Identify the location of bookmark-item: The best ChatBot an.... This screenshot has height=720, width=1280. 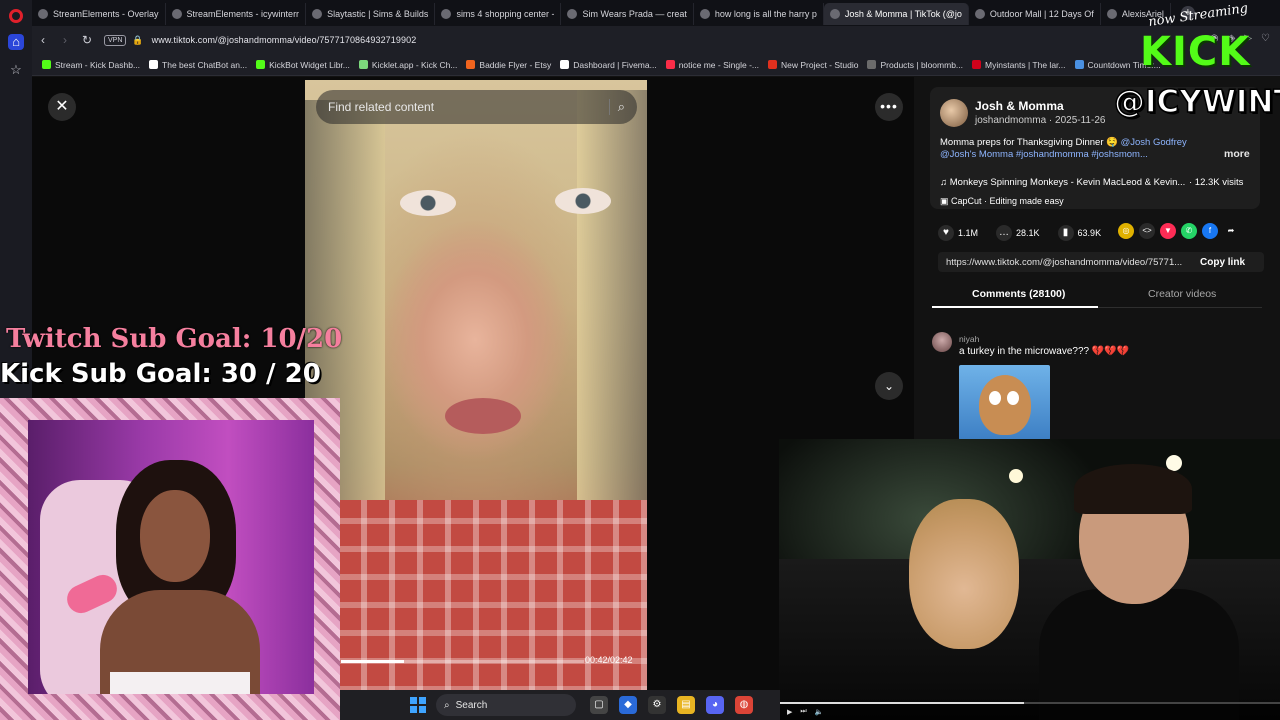
(198, 65).